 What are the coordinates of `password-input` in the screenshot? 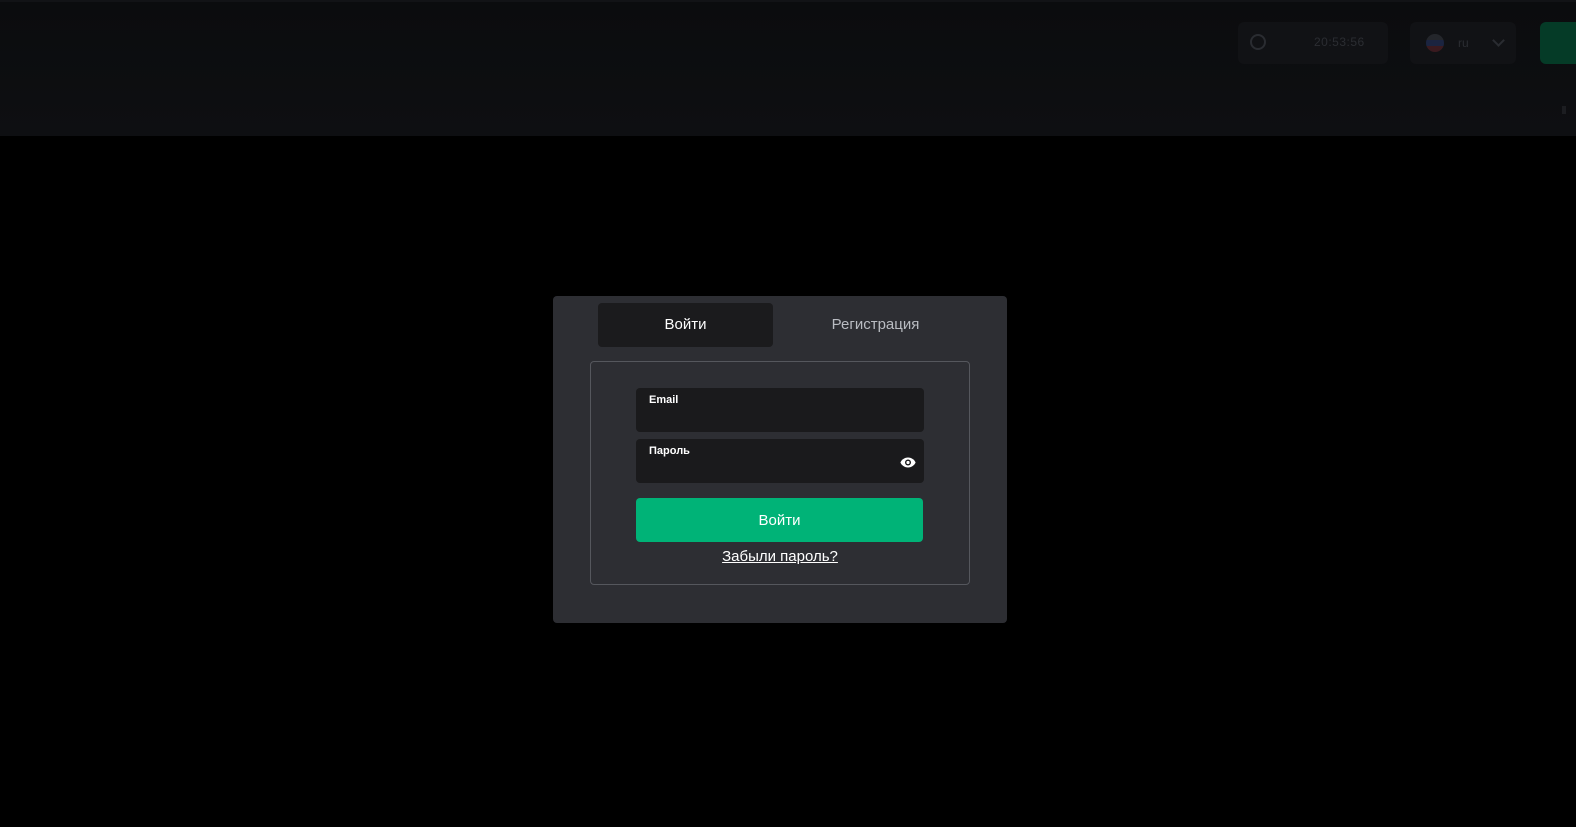 It's located at (769, 469).